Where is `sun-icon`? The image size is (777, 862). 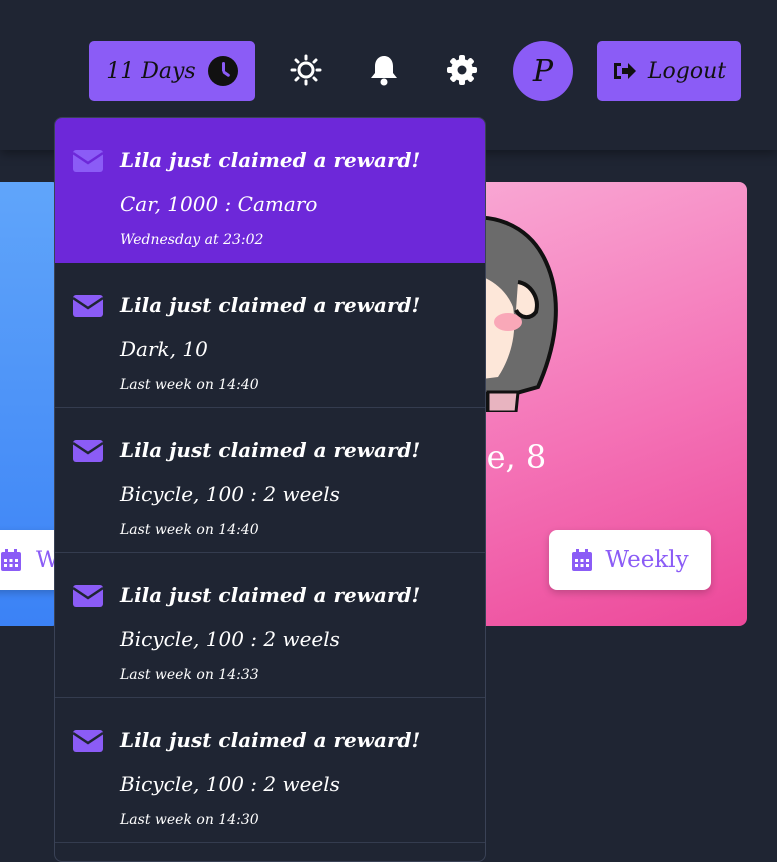
sun-icon is located at coordinates (306, 70).